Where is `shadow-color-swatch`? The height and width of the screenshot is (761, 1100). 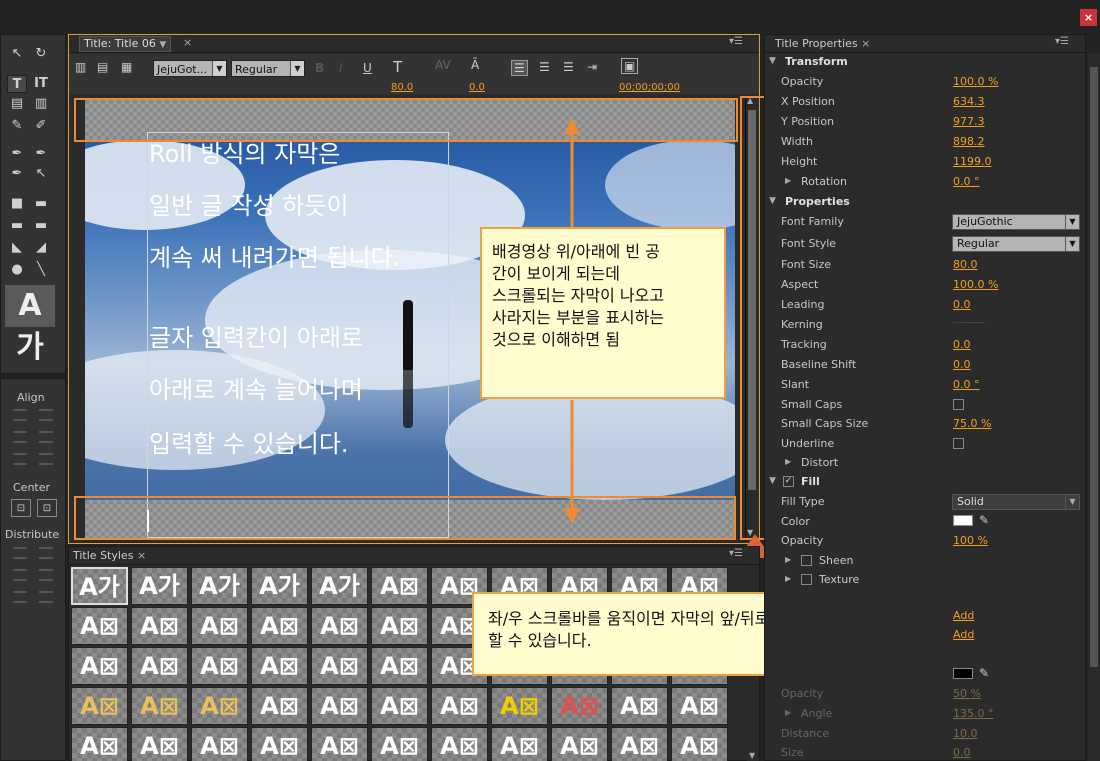
shadow-color-swatch is located at coordinates (963, 673).